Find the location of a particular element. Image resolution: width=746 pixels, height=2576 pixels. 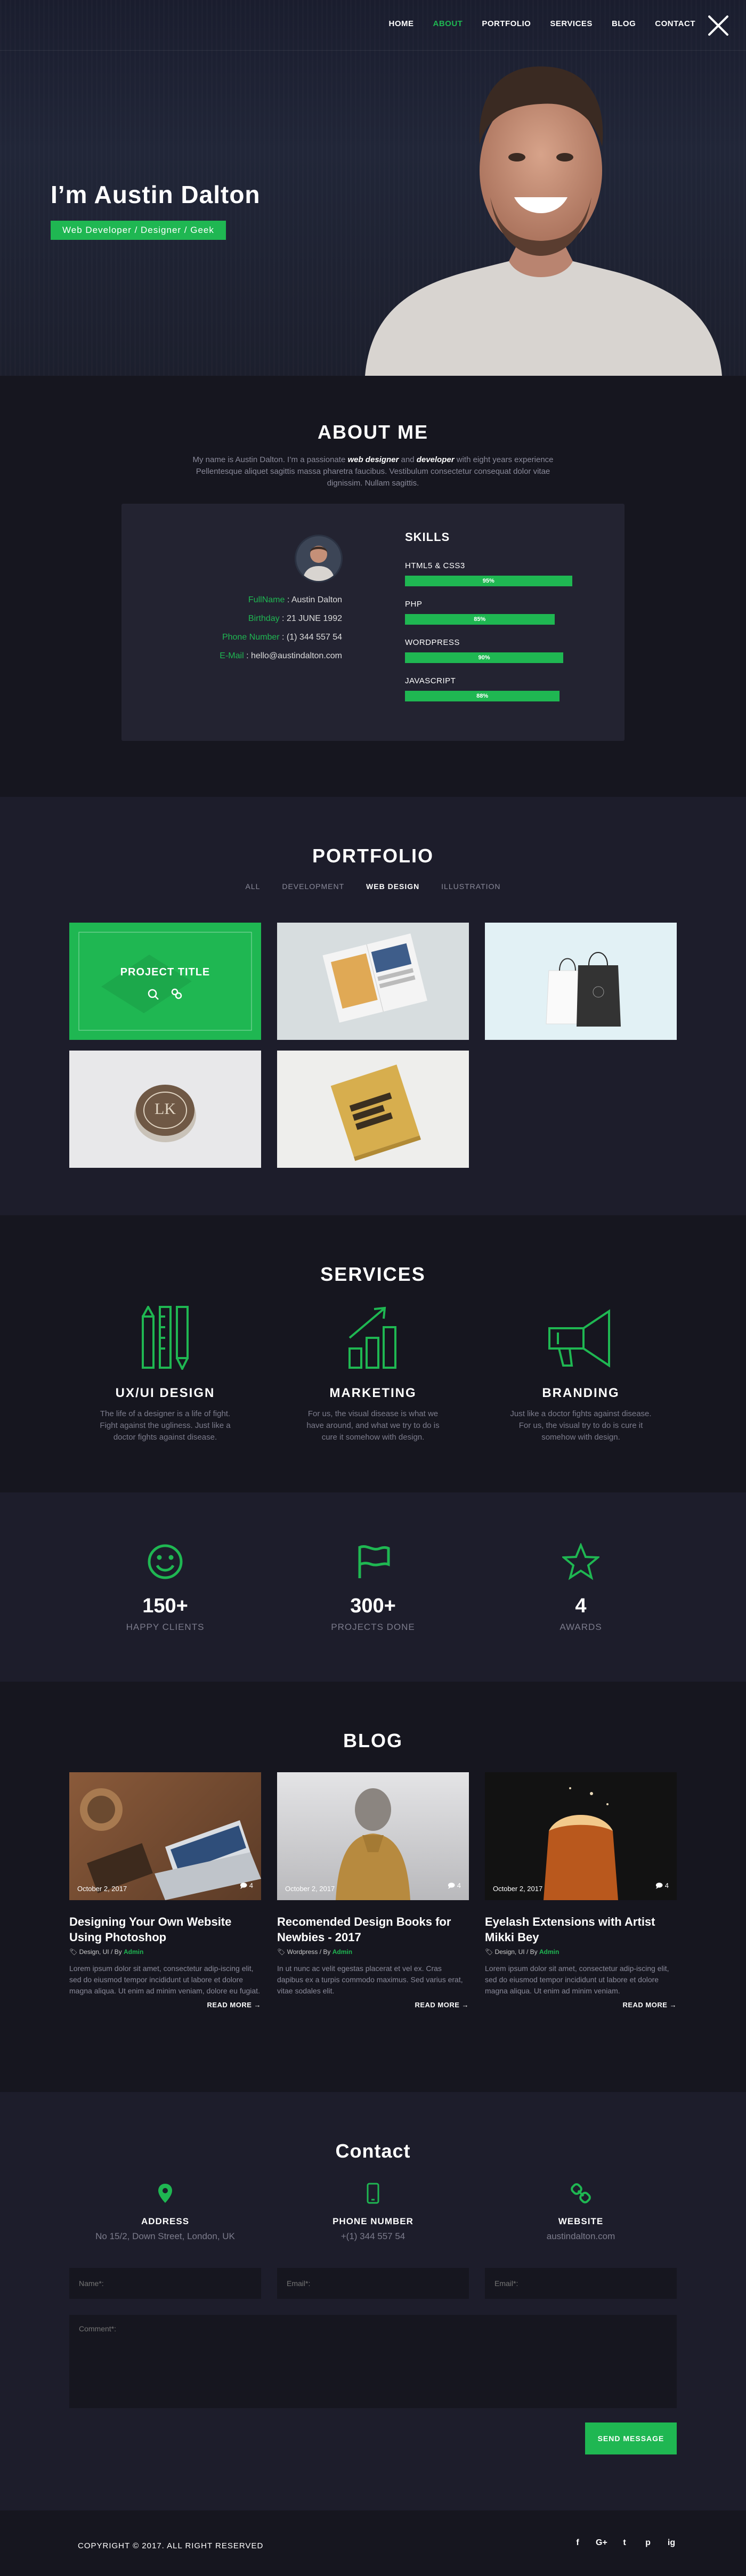

about-title: ABOUT ME is located at coordinates (373, 432).